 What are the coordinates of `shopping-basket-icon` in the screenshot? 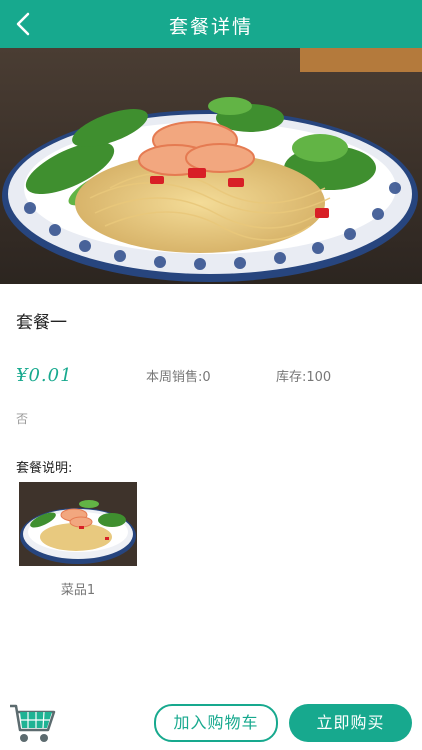 It's located at (33, 723).